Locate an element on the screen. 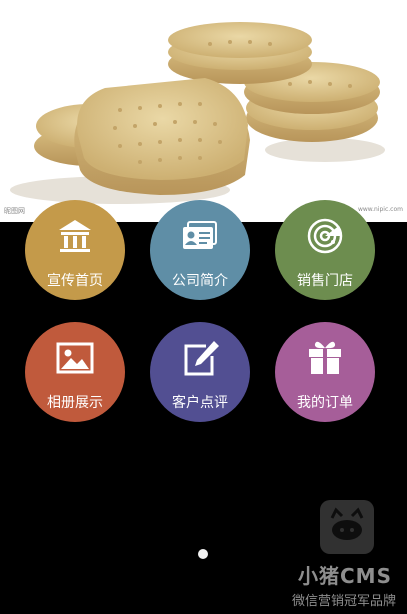 This screenshot has width=407, height=614. banner-watermark-left: 昵图网 is located at coordinates (14, 211).